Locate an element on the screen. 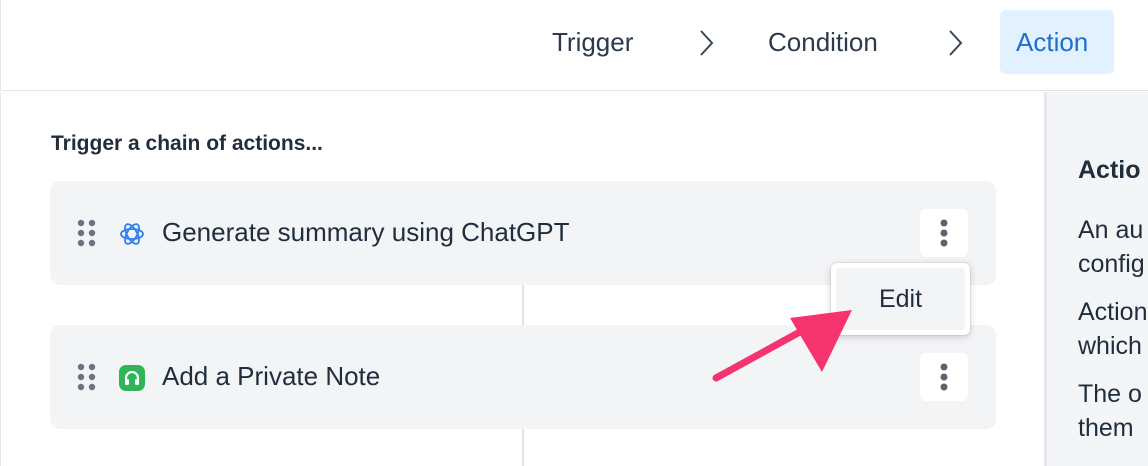 This screenshot has width=1148, height=466. action-label: Generate summary using ChatGPT is located at coordinates (366, 232).